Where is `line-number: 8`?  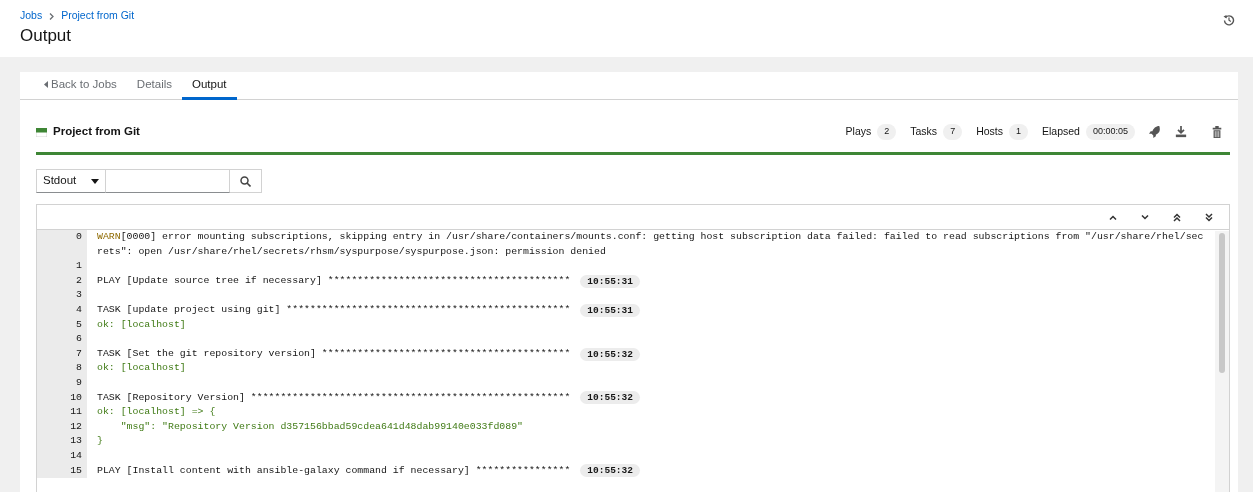 line-number: 8 is located at coordinates (79, 368).